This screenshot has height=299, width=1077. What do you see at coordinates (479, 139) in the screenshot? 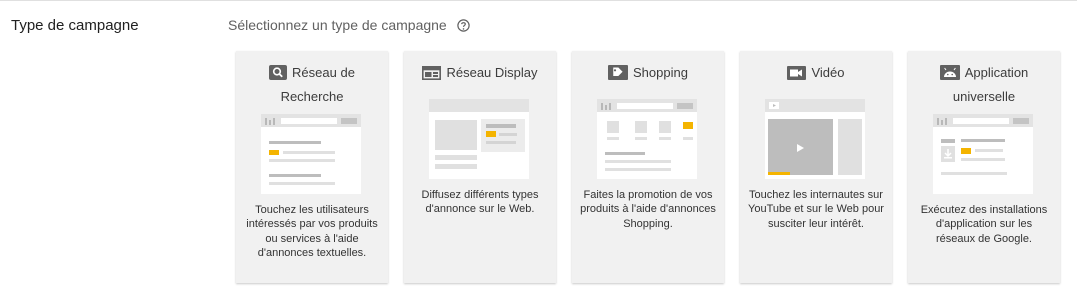
I see `display-ad-illustration` at bounding box center [479, 139].